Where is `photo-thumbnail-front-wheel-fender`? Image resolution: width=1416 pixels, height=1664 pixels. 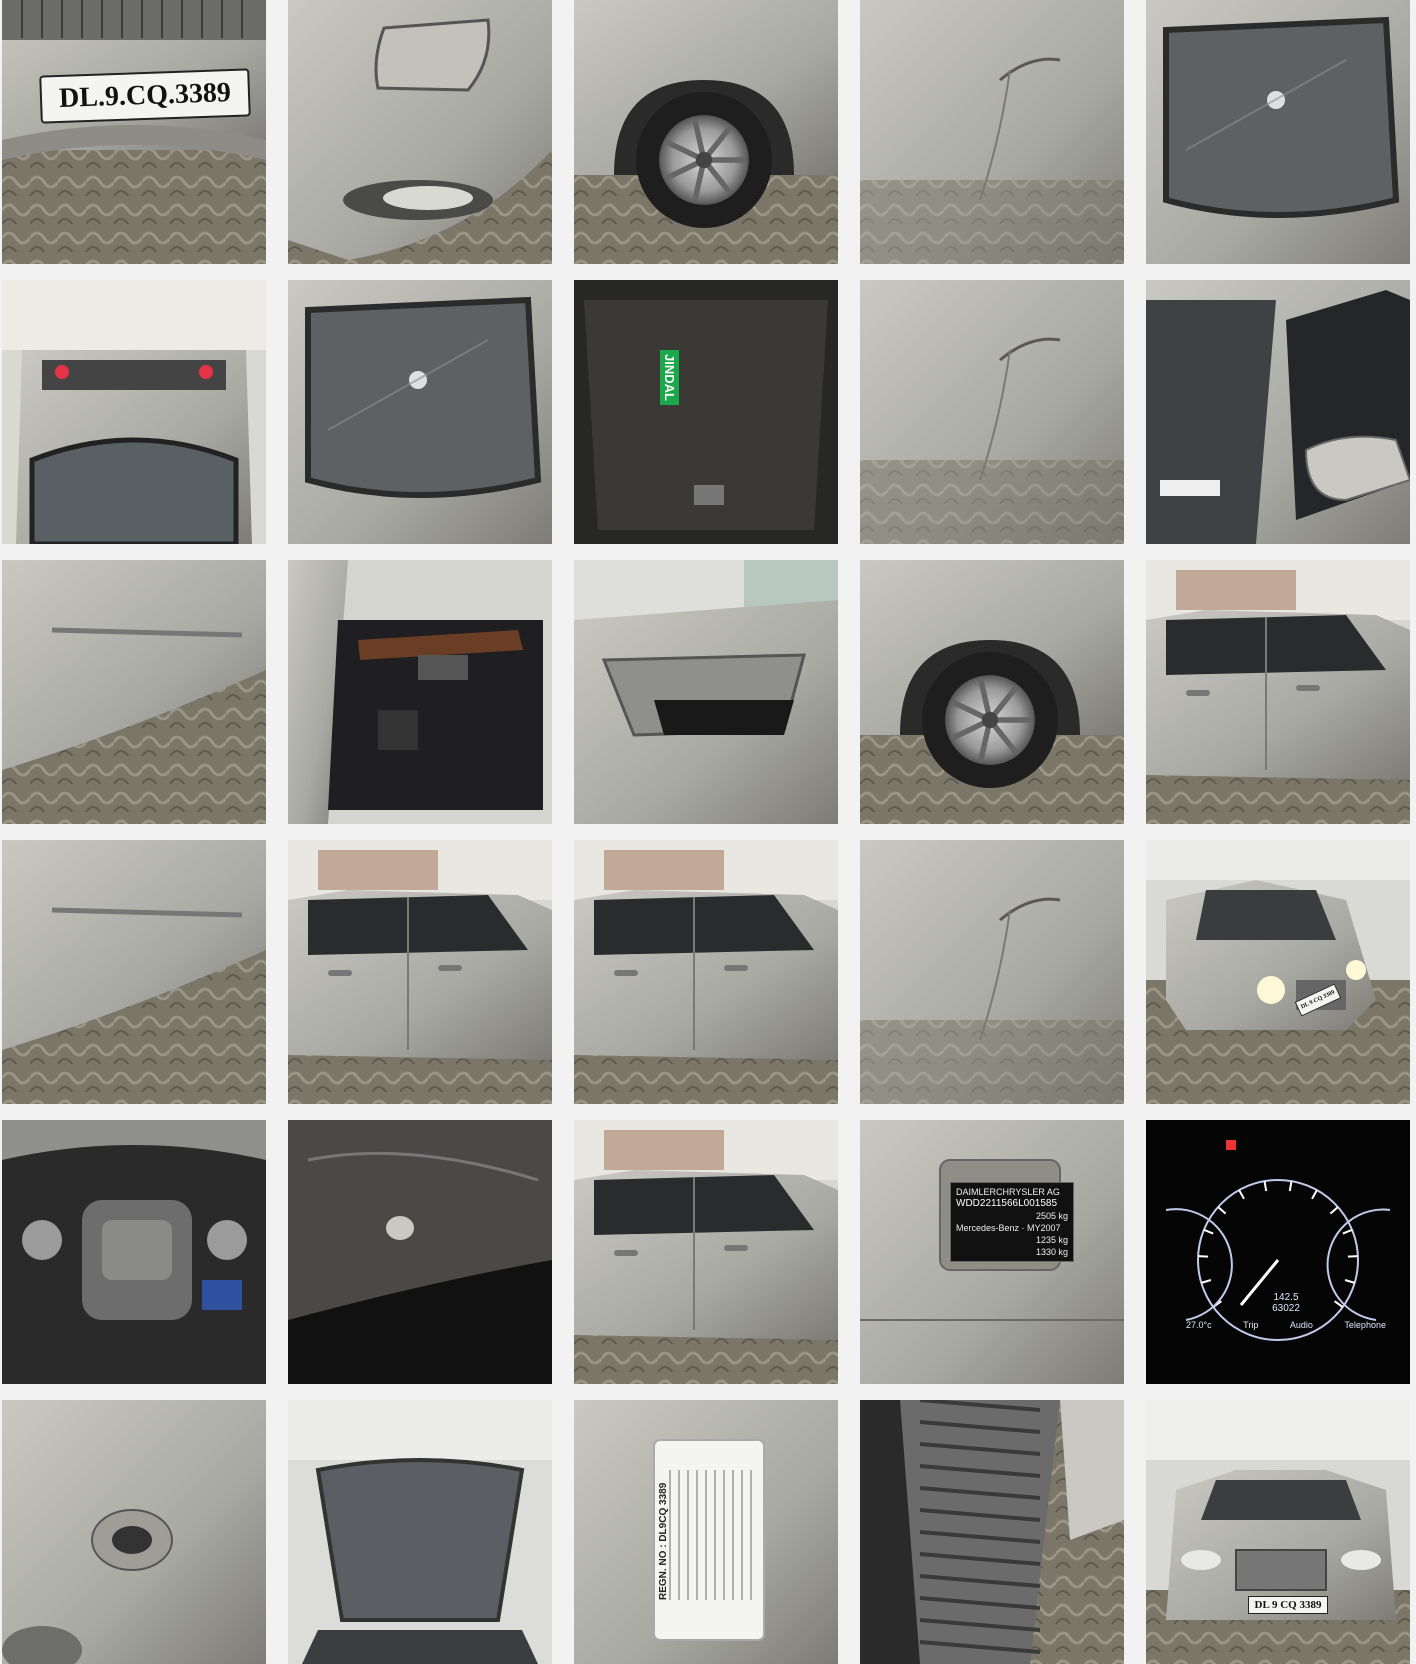
photo-thumbnail-front-wheel-fender is located at coordinates (706, 132).